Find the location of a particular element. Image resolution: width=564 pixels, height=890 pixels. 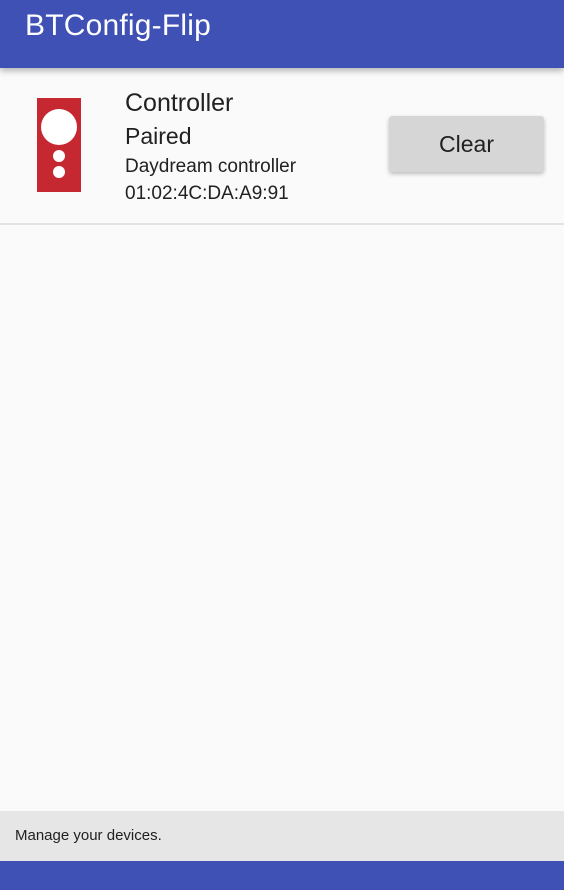

status-bar: Manage your devices. is located at coordinates (282, 836).